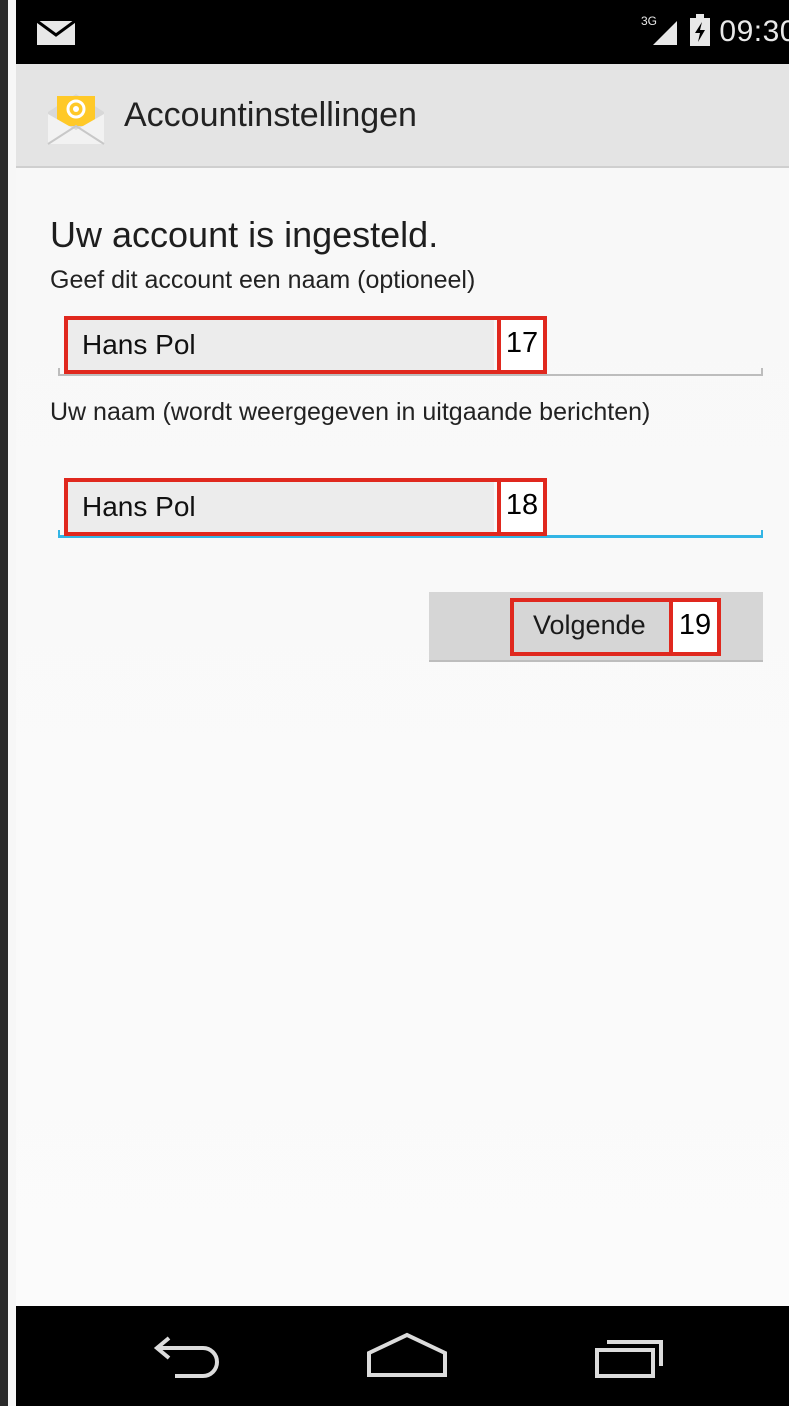  What do you see at coordinates (263, 280) in the screenshot?
I see `account-name-label: Geef dit account een naam (optioneel)` at bounding box center [263, 280].